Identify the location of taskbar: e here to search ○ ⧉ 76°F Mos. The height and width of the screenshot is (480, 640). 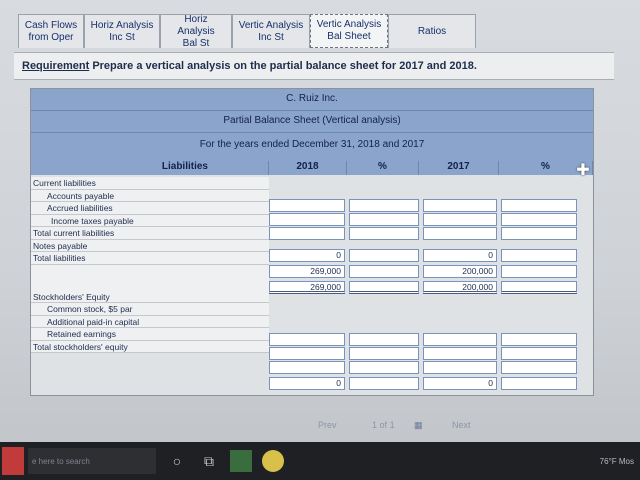
(320, 461).